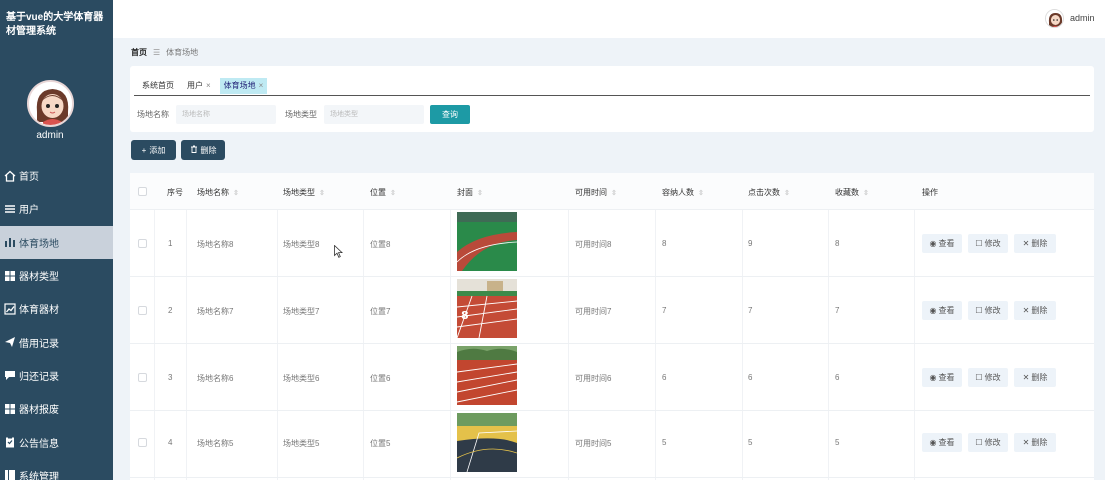 This screenshot has height=480, width=1105. Describe the element at coordinates (39, 444) in the screenshot. I see `sidebar-item-label: 公告信息` at that location.